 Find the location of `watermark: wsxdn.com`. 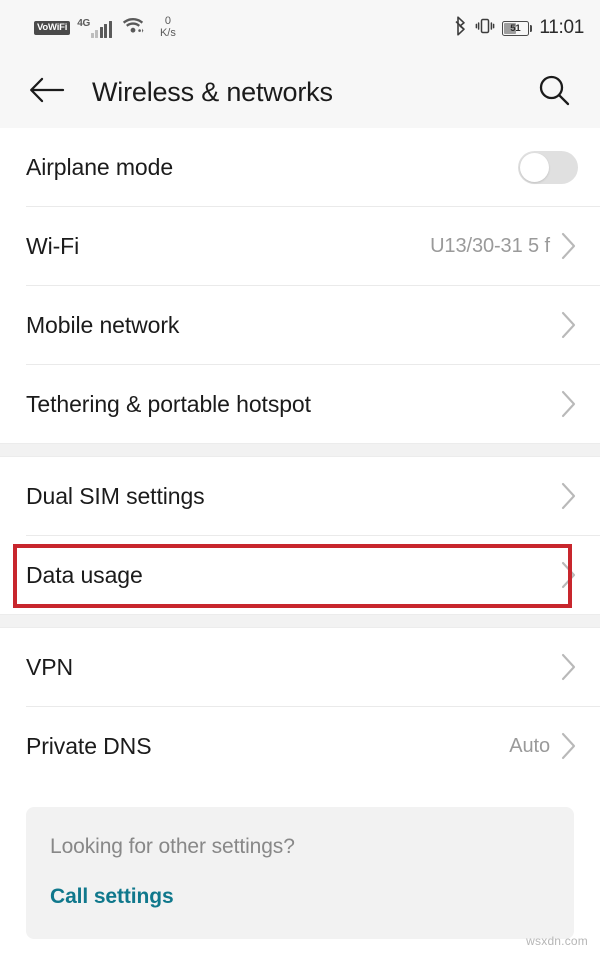

watermark: wsxdn.com is located at coordinates (557, 941).